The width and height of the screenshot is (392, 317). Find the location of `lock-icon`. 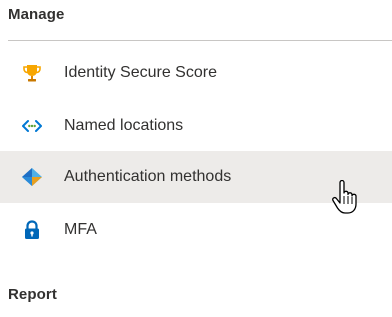

lock-icon is located at coordinates (32, 230).